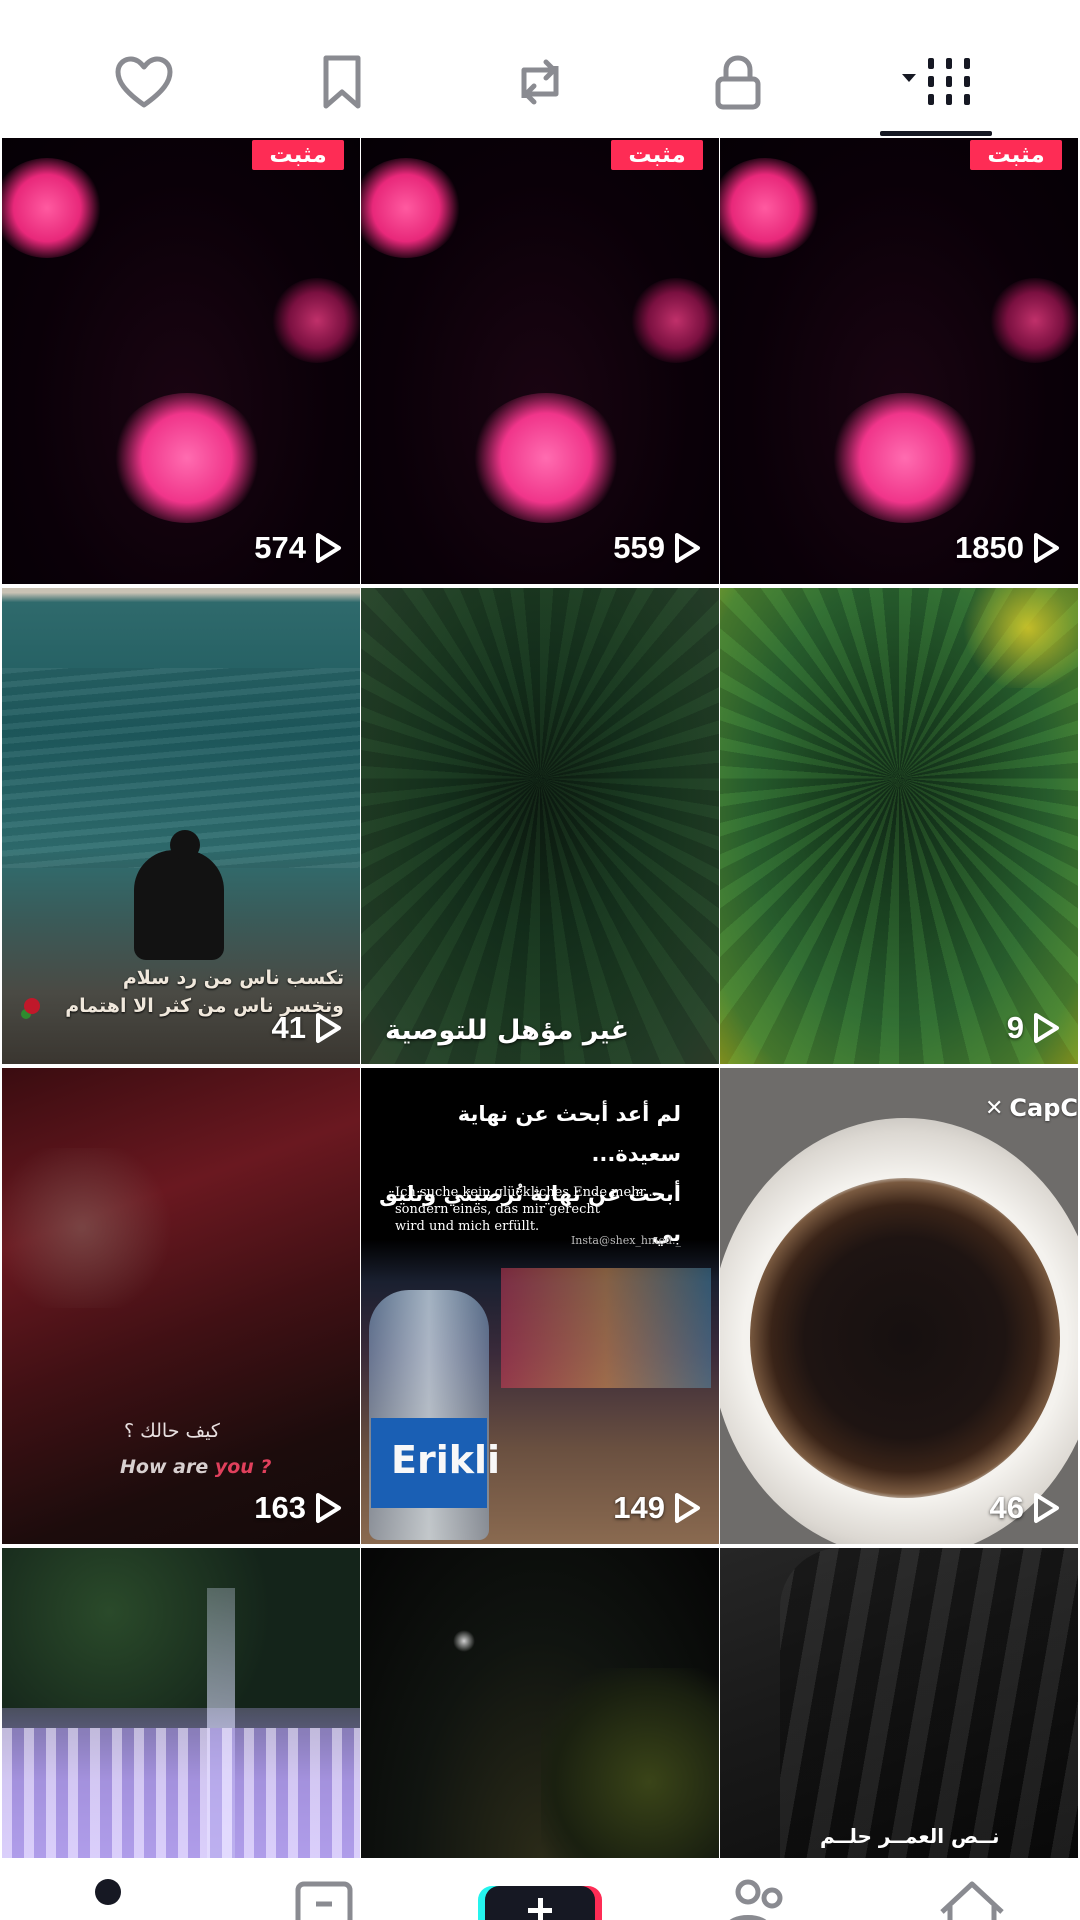 The height and width of the screenshot is (1920, 1080). I want to click on inbox-icon, so click(324, 1900).